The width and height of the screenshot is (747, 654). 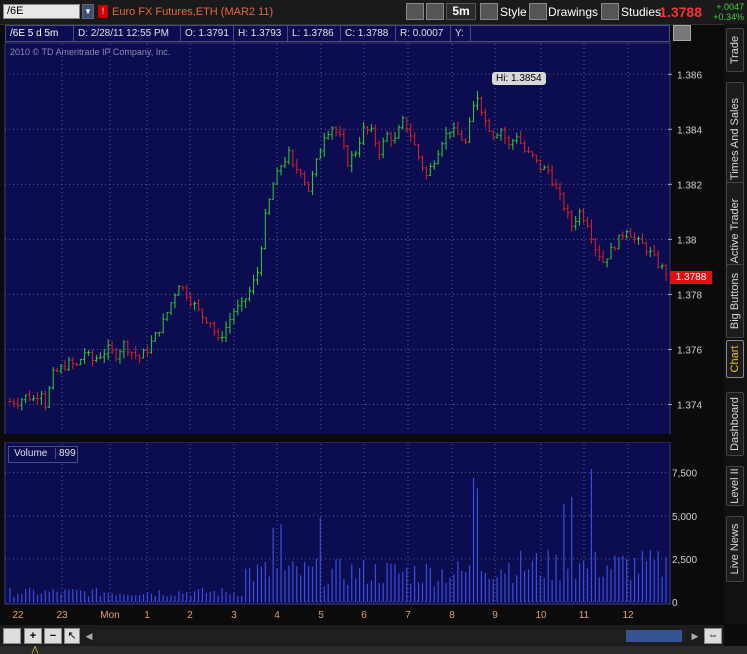 What do you see at coordinates (735, 301) in the screenshot?
I see `tab-big-buttons: Big Buttons` at bounding box center [735, 301].